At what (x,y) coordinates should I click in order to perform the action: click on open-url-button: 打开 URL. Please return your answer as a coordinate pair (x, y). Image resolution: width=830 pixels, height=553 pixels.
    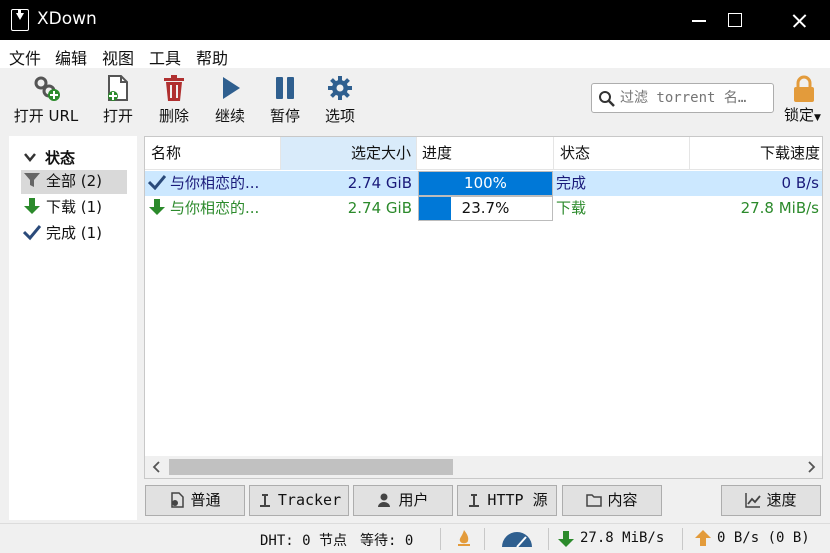
    Looking at the image, I should click on (46, 101).